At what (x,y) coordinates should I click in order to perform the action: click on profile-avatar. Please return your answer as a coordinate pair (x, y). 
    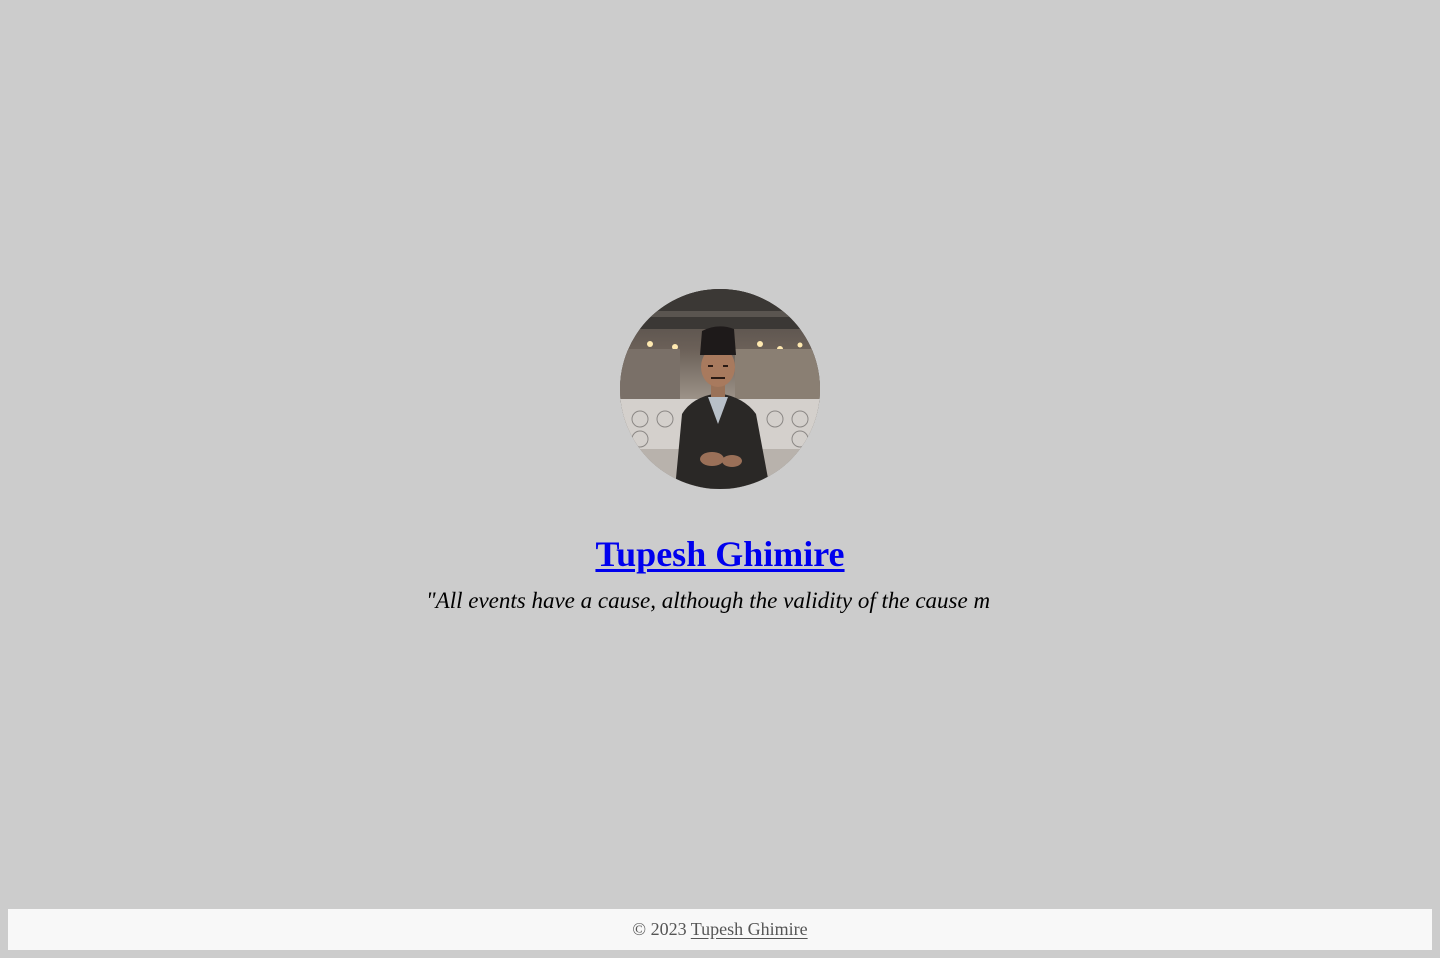
    Looking at the image, I should click on (720, 389).